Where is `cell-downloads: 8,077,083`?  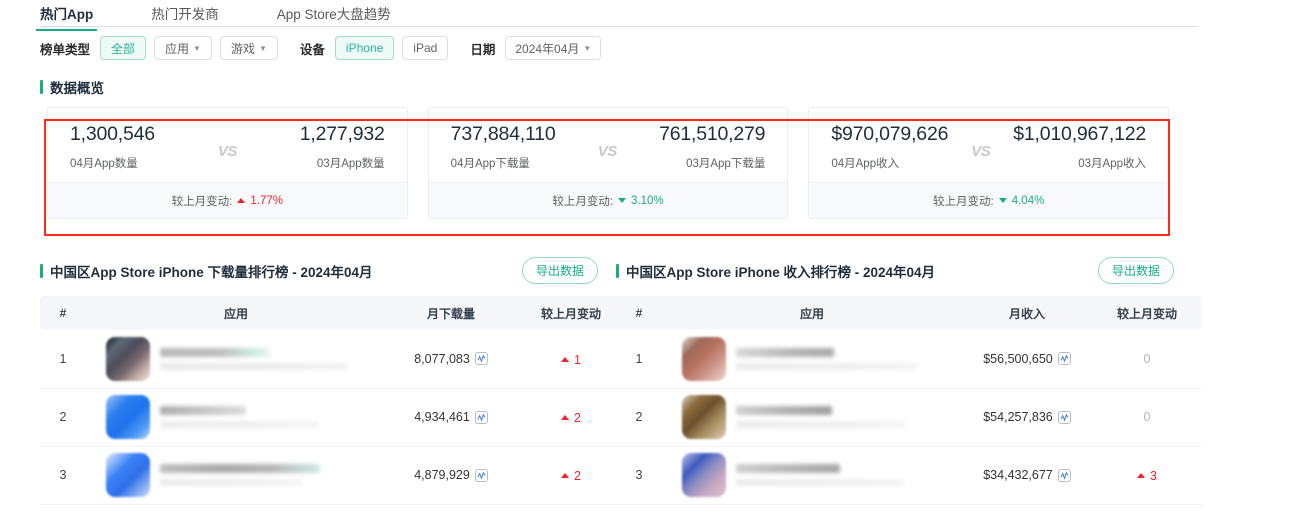
cell-downloads: 8,077,083 is located at coordinates (451, 359).